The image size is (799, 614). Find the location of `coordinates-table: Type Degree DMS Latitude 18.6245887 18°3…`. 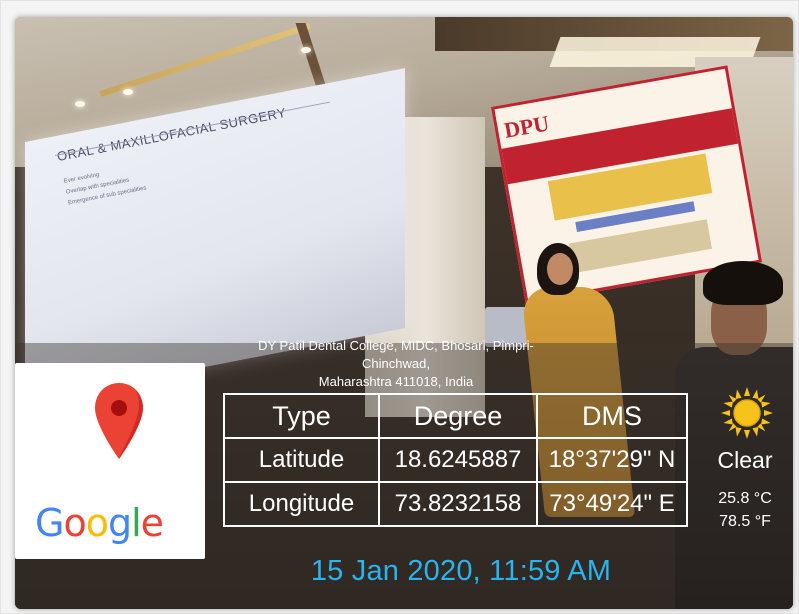

coordinates-table: Type Degree DMS Latitude 18.6245887 18°3… is located at coordinates (455, 460).